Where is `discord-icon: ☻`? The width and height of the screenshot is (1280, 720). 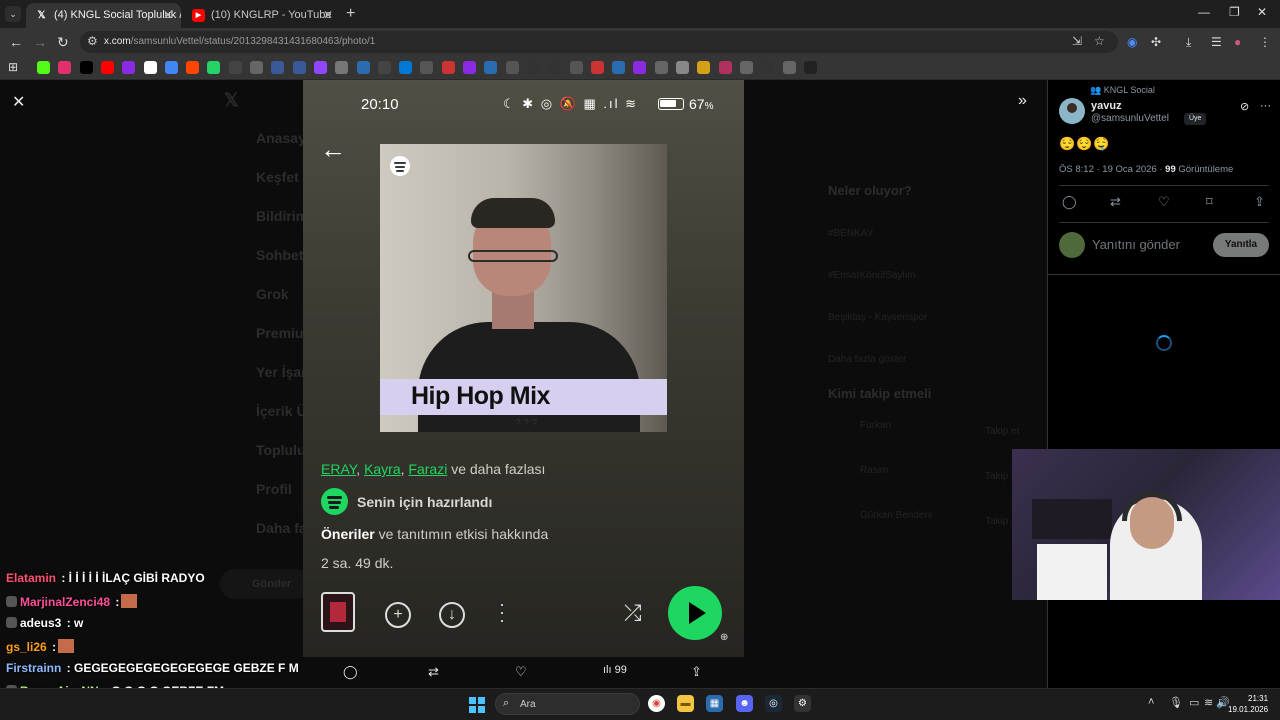
discord-icon: ☻ is located at coordinates (744, 703).